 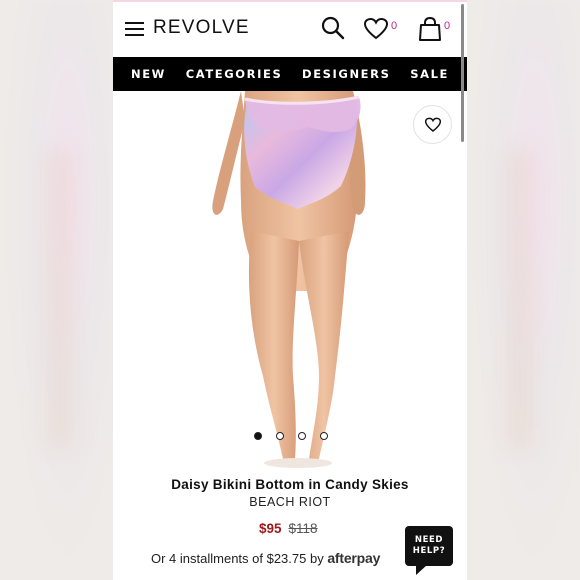 I want to click on wishlist-count-badge: 0, so click(x=394, y=26).